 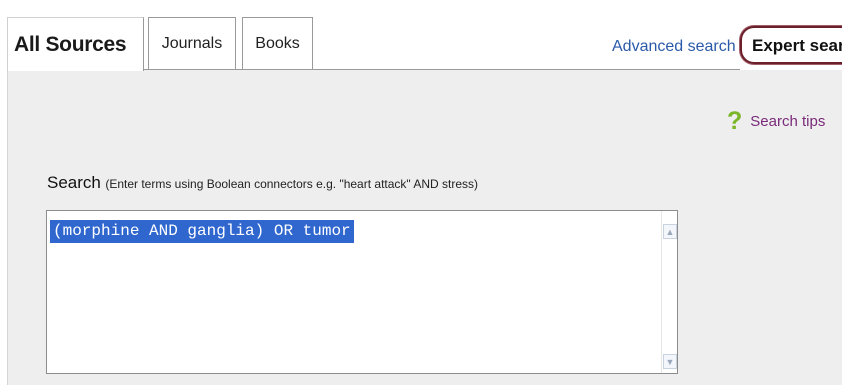 What do you see at coordinates (74, 182) in the screenshot?
I see `search-title: Search` at bounding box center [74, 182].